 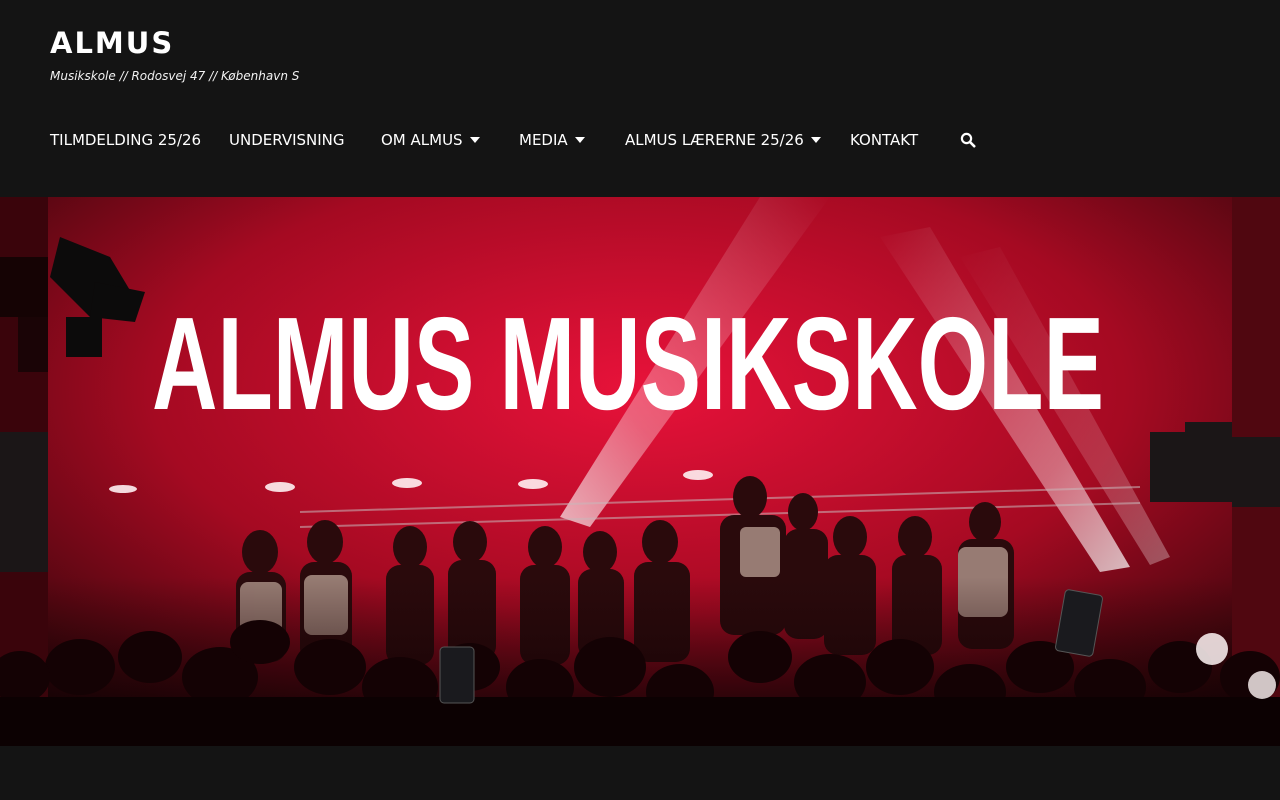 I want to click on nav-item-label: KONTAKT, so click(x=884, y=140).